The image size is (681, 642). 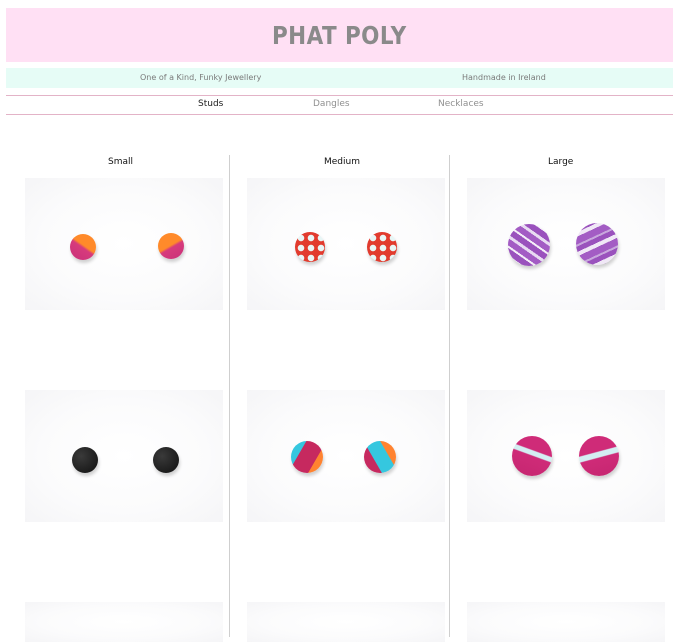 What do you see at coordinates (566, 622) in the screenshot?
I see `product-tile-large-next` at bounding box center [566, 622].